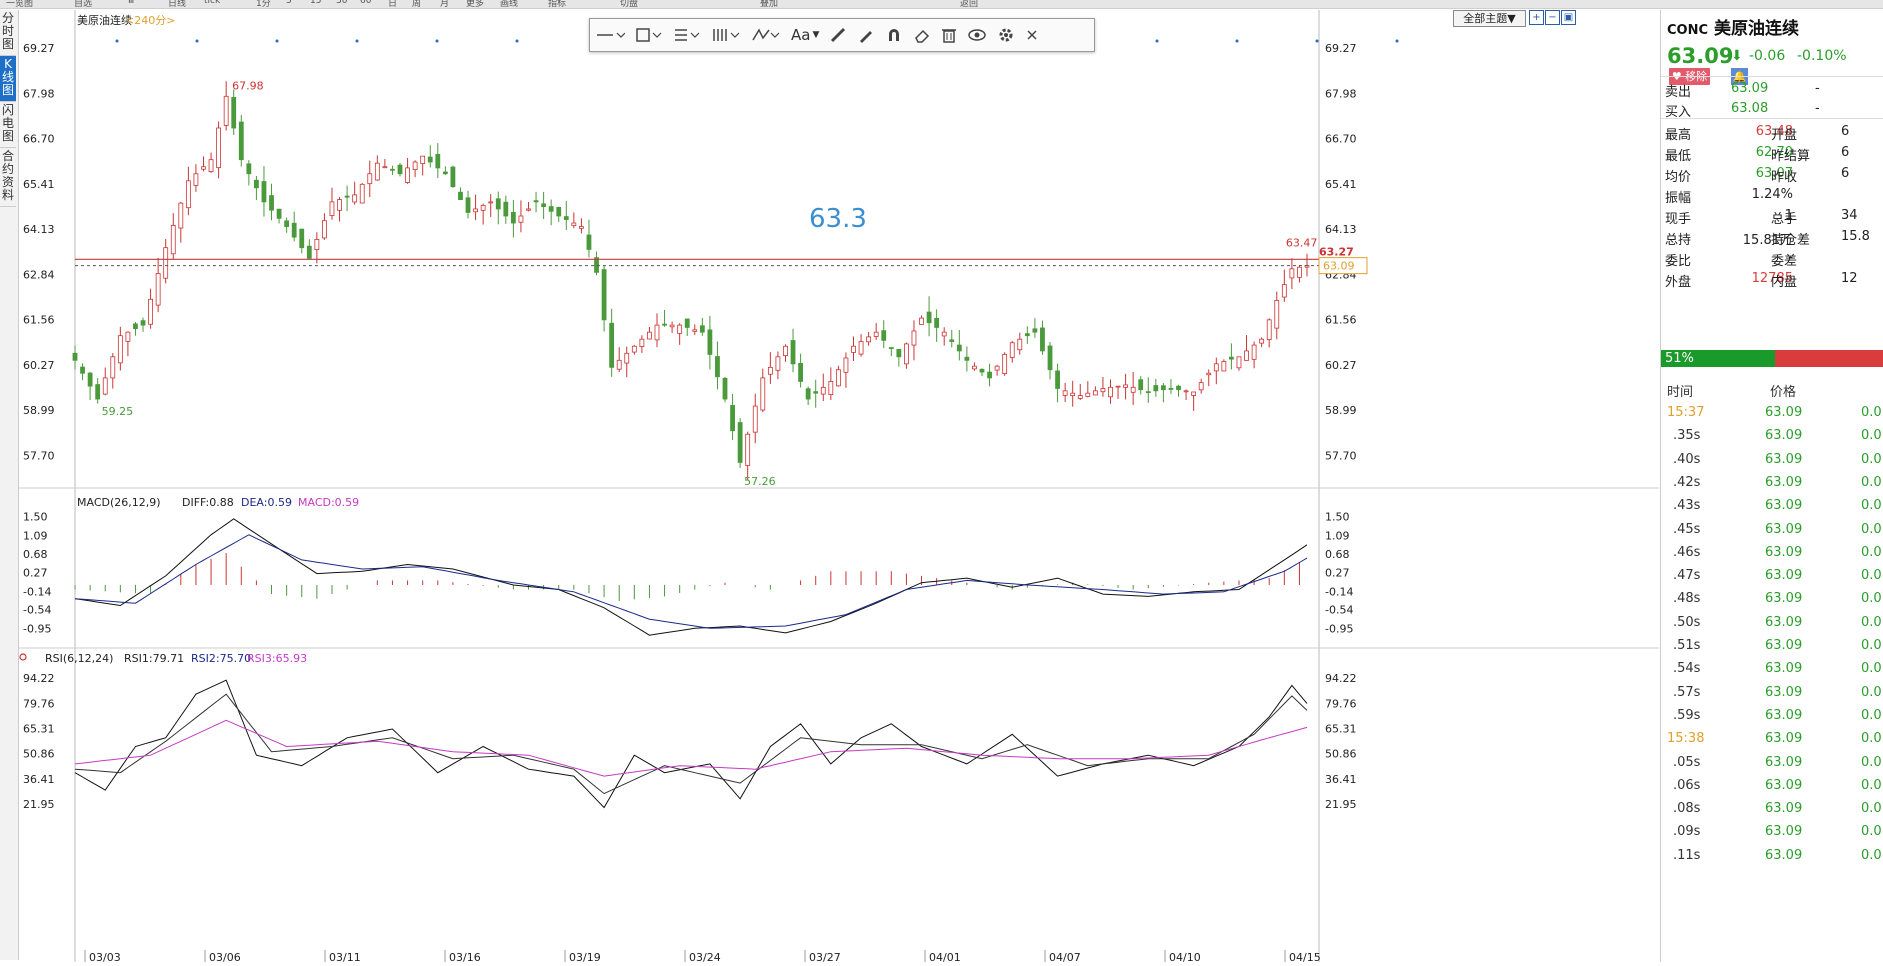 This screenshot has width=1883, height=966. Describe the element at coordinates (79, 658) in the screenshot. I see `rsi-title: RSI(6,12,24)` at that location.